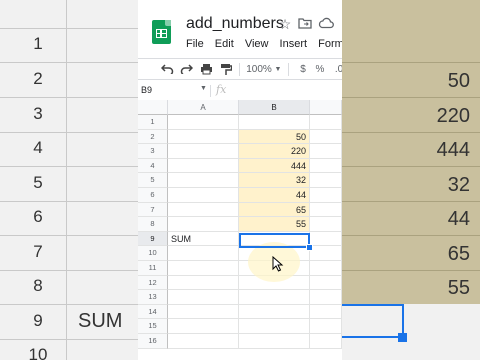 The width and height of the screenshot is (480, 360). What do you see at coordinates (153, 107) in the screenshot?
I see `select-all-corner` at bounding box center [153, 107].